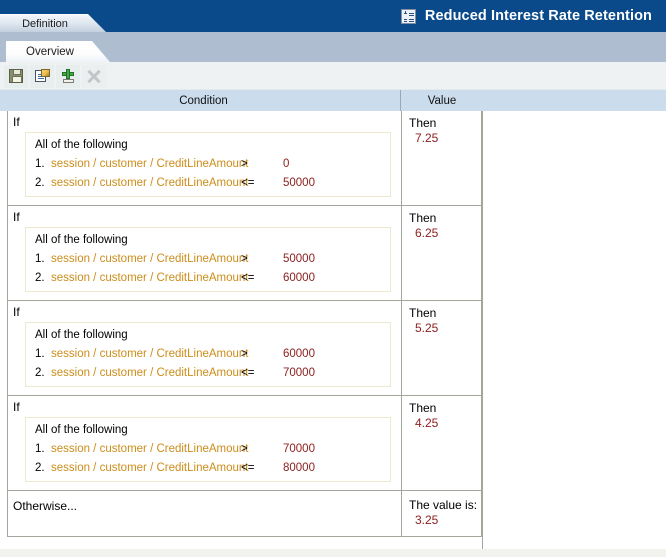 The width and height of the screenshot is (666, 557). I want to click on close-icon, so click(94, 76).